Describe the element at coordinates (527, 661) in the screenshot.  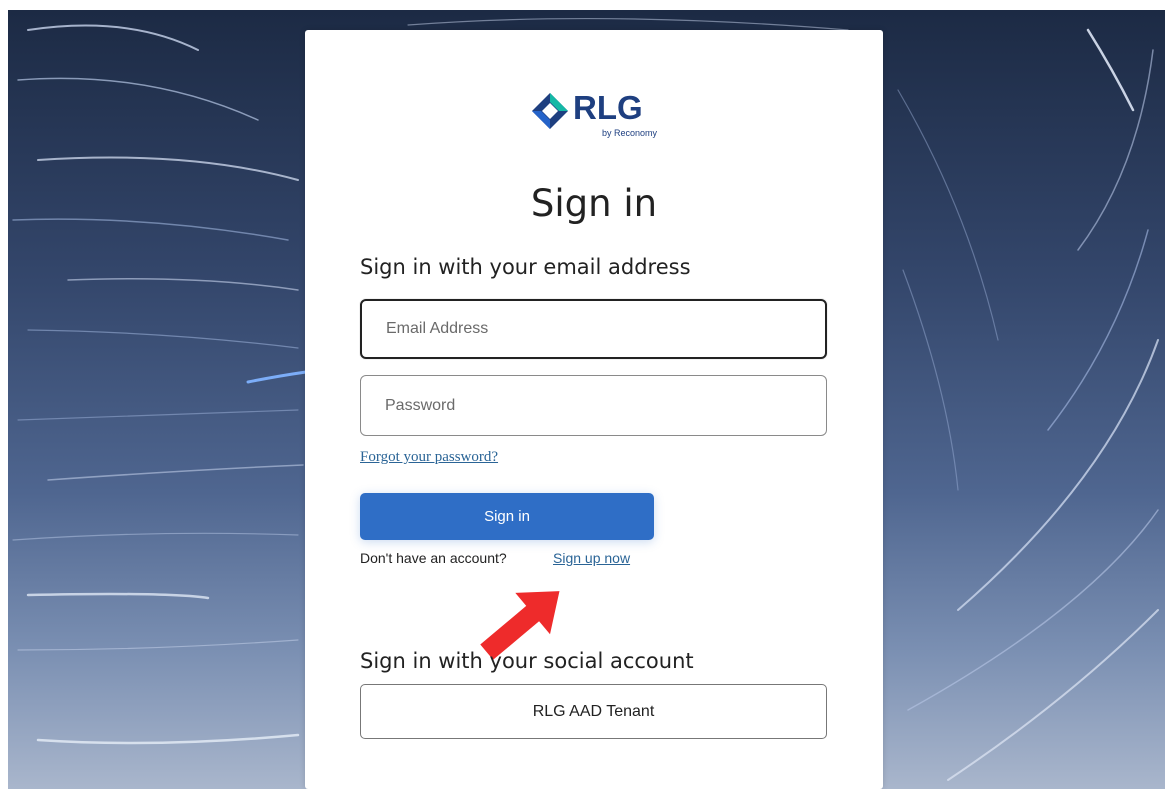
I see `social-section-heading: Sign in with your social account` at that location.